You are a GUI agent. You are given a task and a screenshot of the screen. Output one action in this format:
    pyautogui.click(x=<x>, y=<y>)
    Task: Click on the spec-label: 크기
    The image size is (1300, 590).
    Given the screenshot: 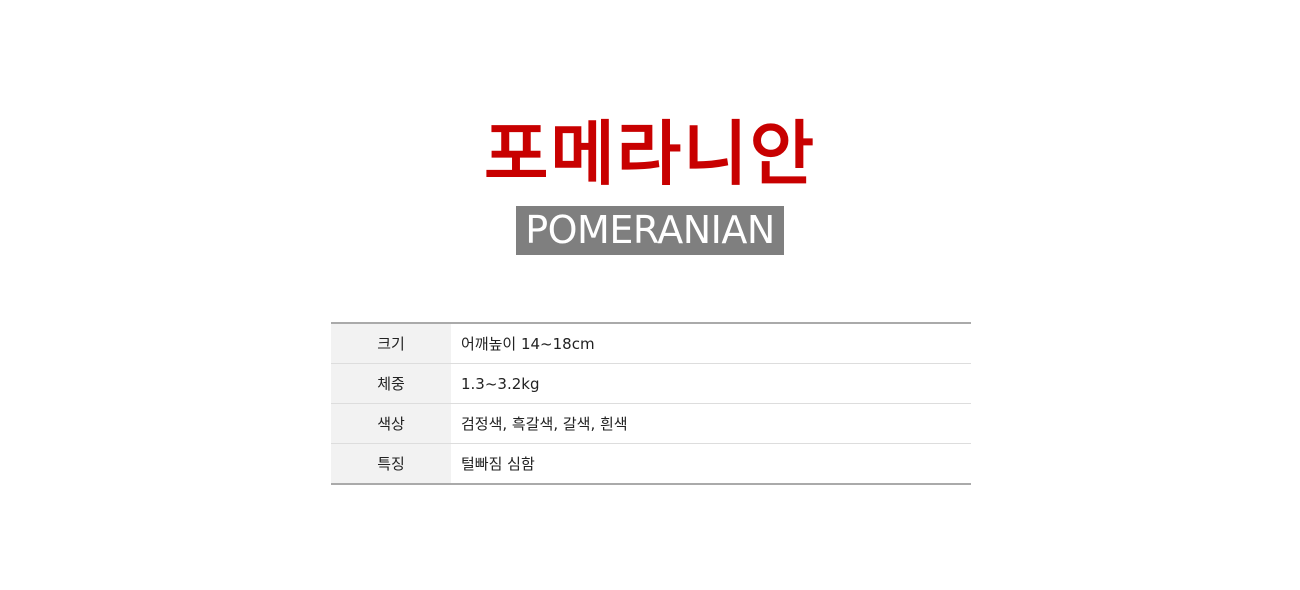 What is the action you would take?
    pyautogui.click(x=391, y=343)
    